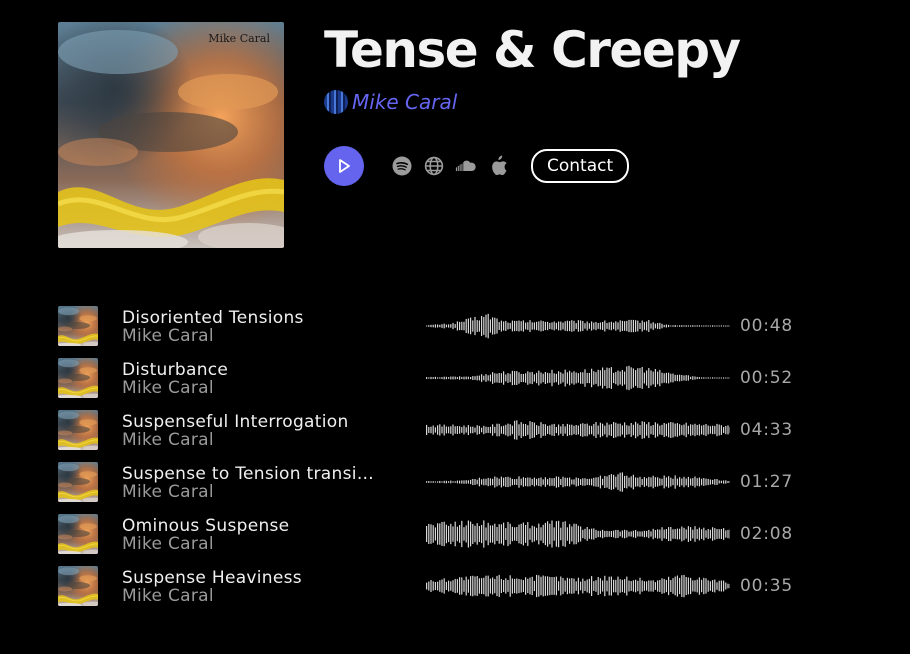 This screenshot has width=910, height=654. Describe the element at coordinates (532, 50) in the screenshot. I see `album-title: Tense & Creepy` at that location.